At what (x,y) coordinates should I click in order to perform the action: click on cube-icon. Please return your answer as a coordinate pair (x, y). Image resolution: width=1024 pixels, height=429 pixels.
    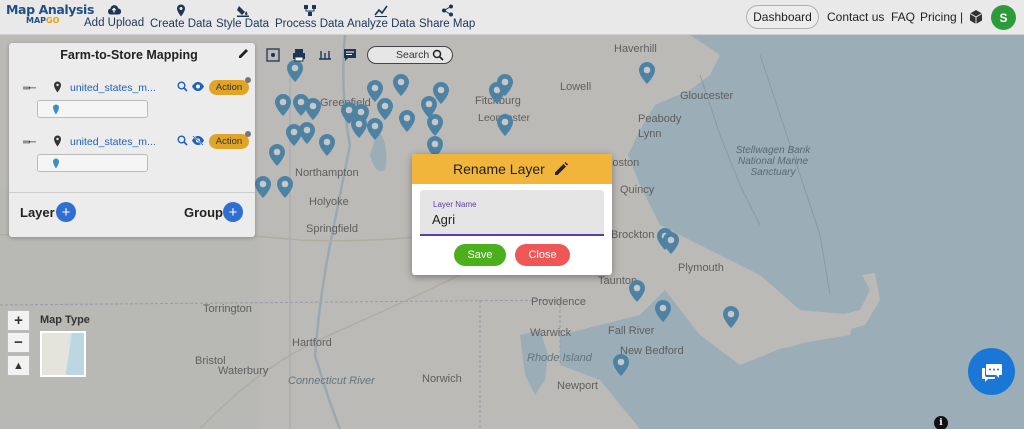
    Looking at the image, I should click on (976, 17).